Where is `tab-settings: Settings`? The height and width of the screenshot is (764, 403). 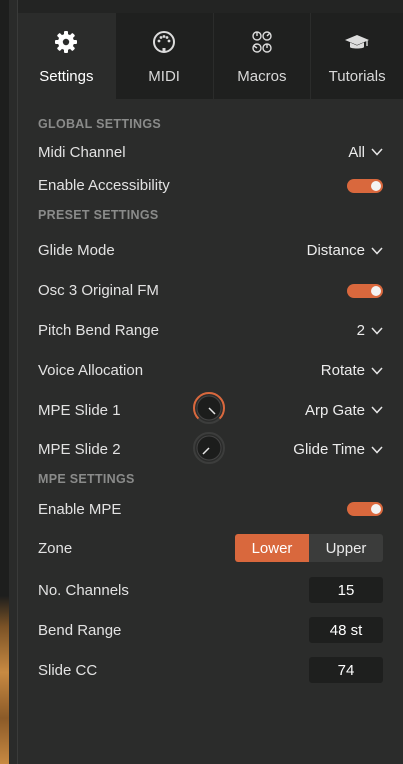 tab-settings: Settings is located at coordinates (67, 56).